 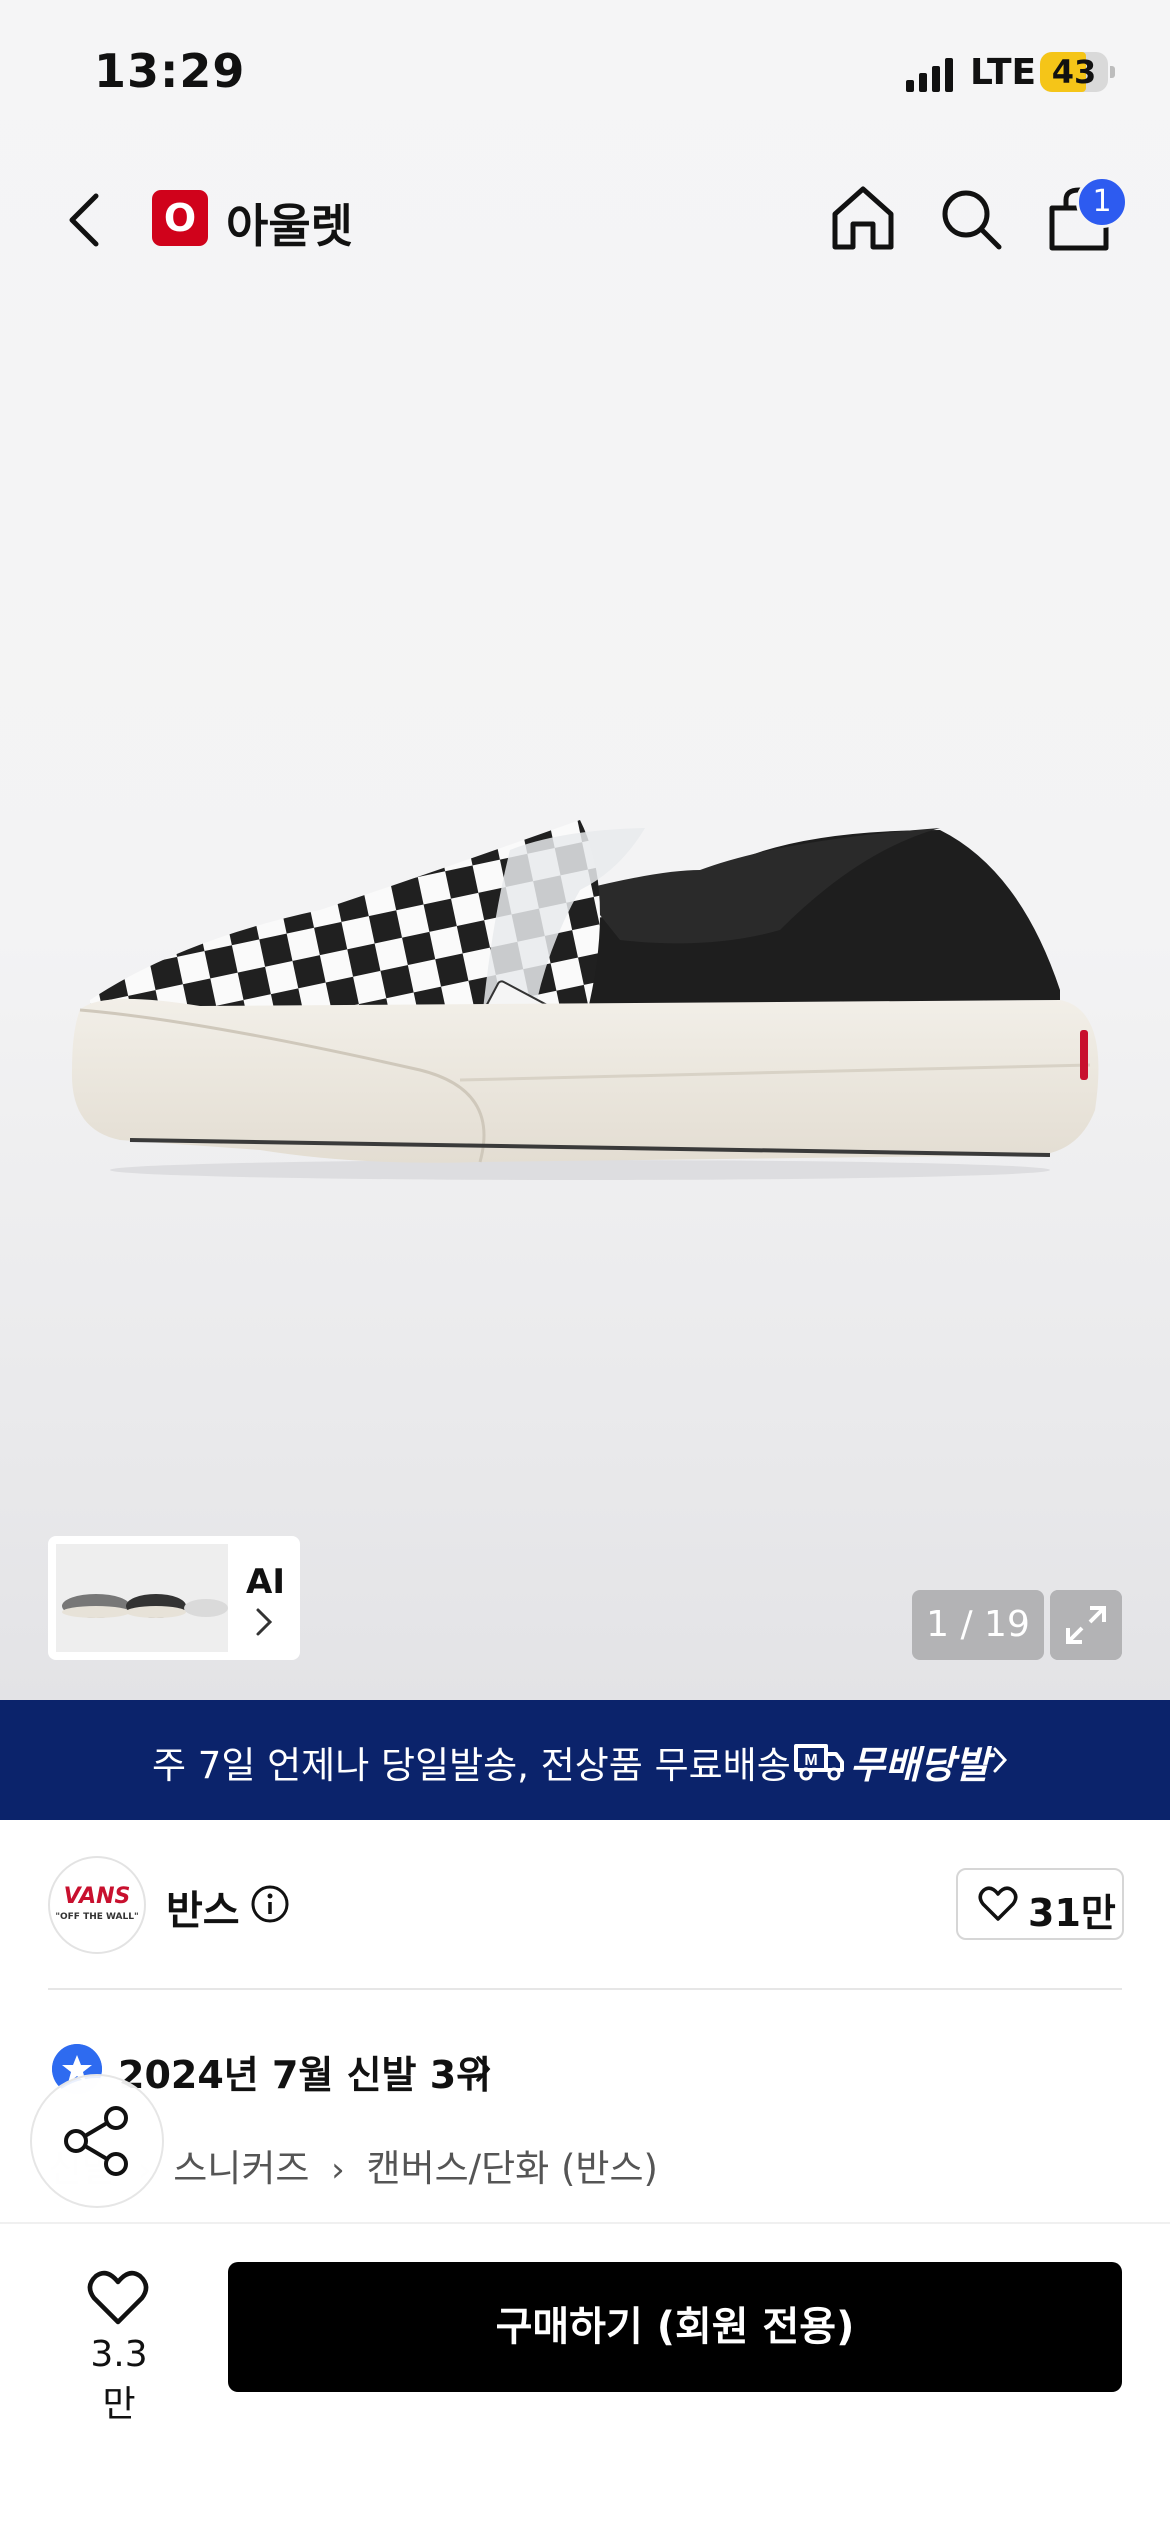 I want to click on info-icon, so click(x=270, y=1904).